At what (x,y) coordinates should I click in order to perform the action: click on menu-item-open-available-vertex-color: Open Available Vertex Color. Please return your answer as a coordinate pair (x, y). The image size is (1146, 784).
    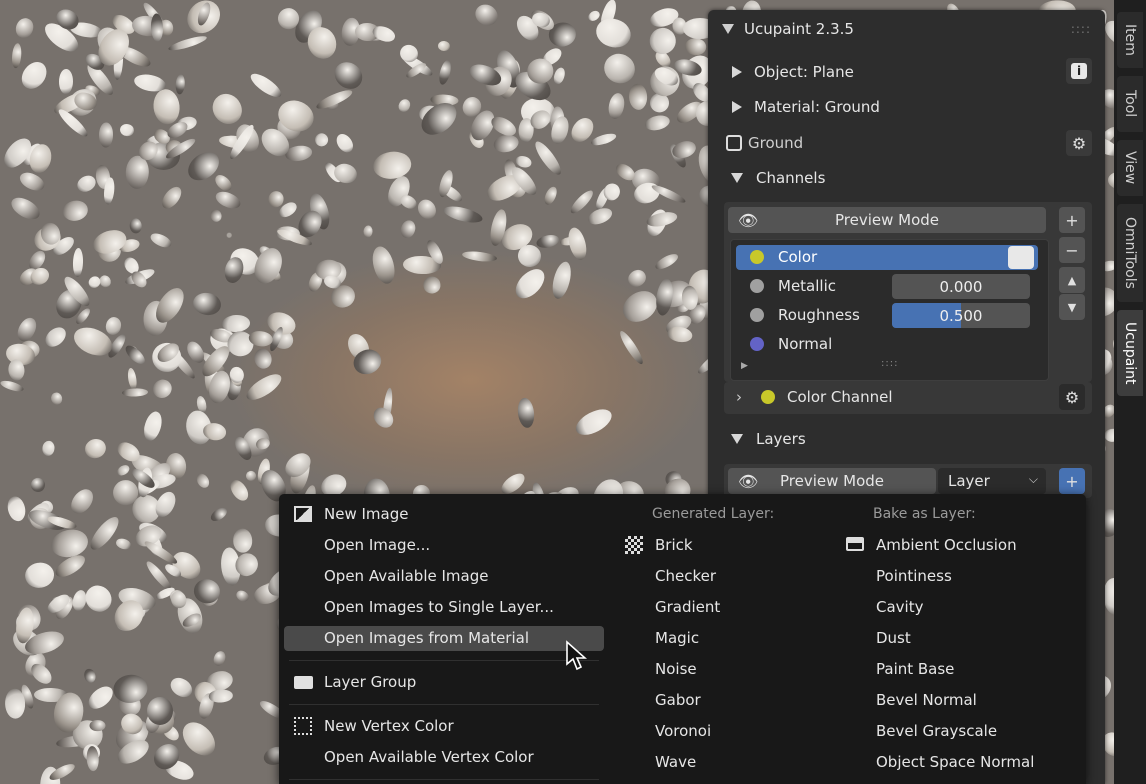
    Looking at the image, I should click on (441, 757).